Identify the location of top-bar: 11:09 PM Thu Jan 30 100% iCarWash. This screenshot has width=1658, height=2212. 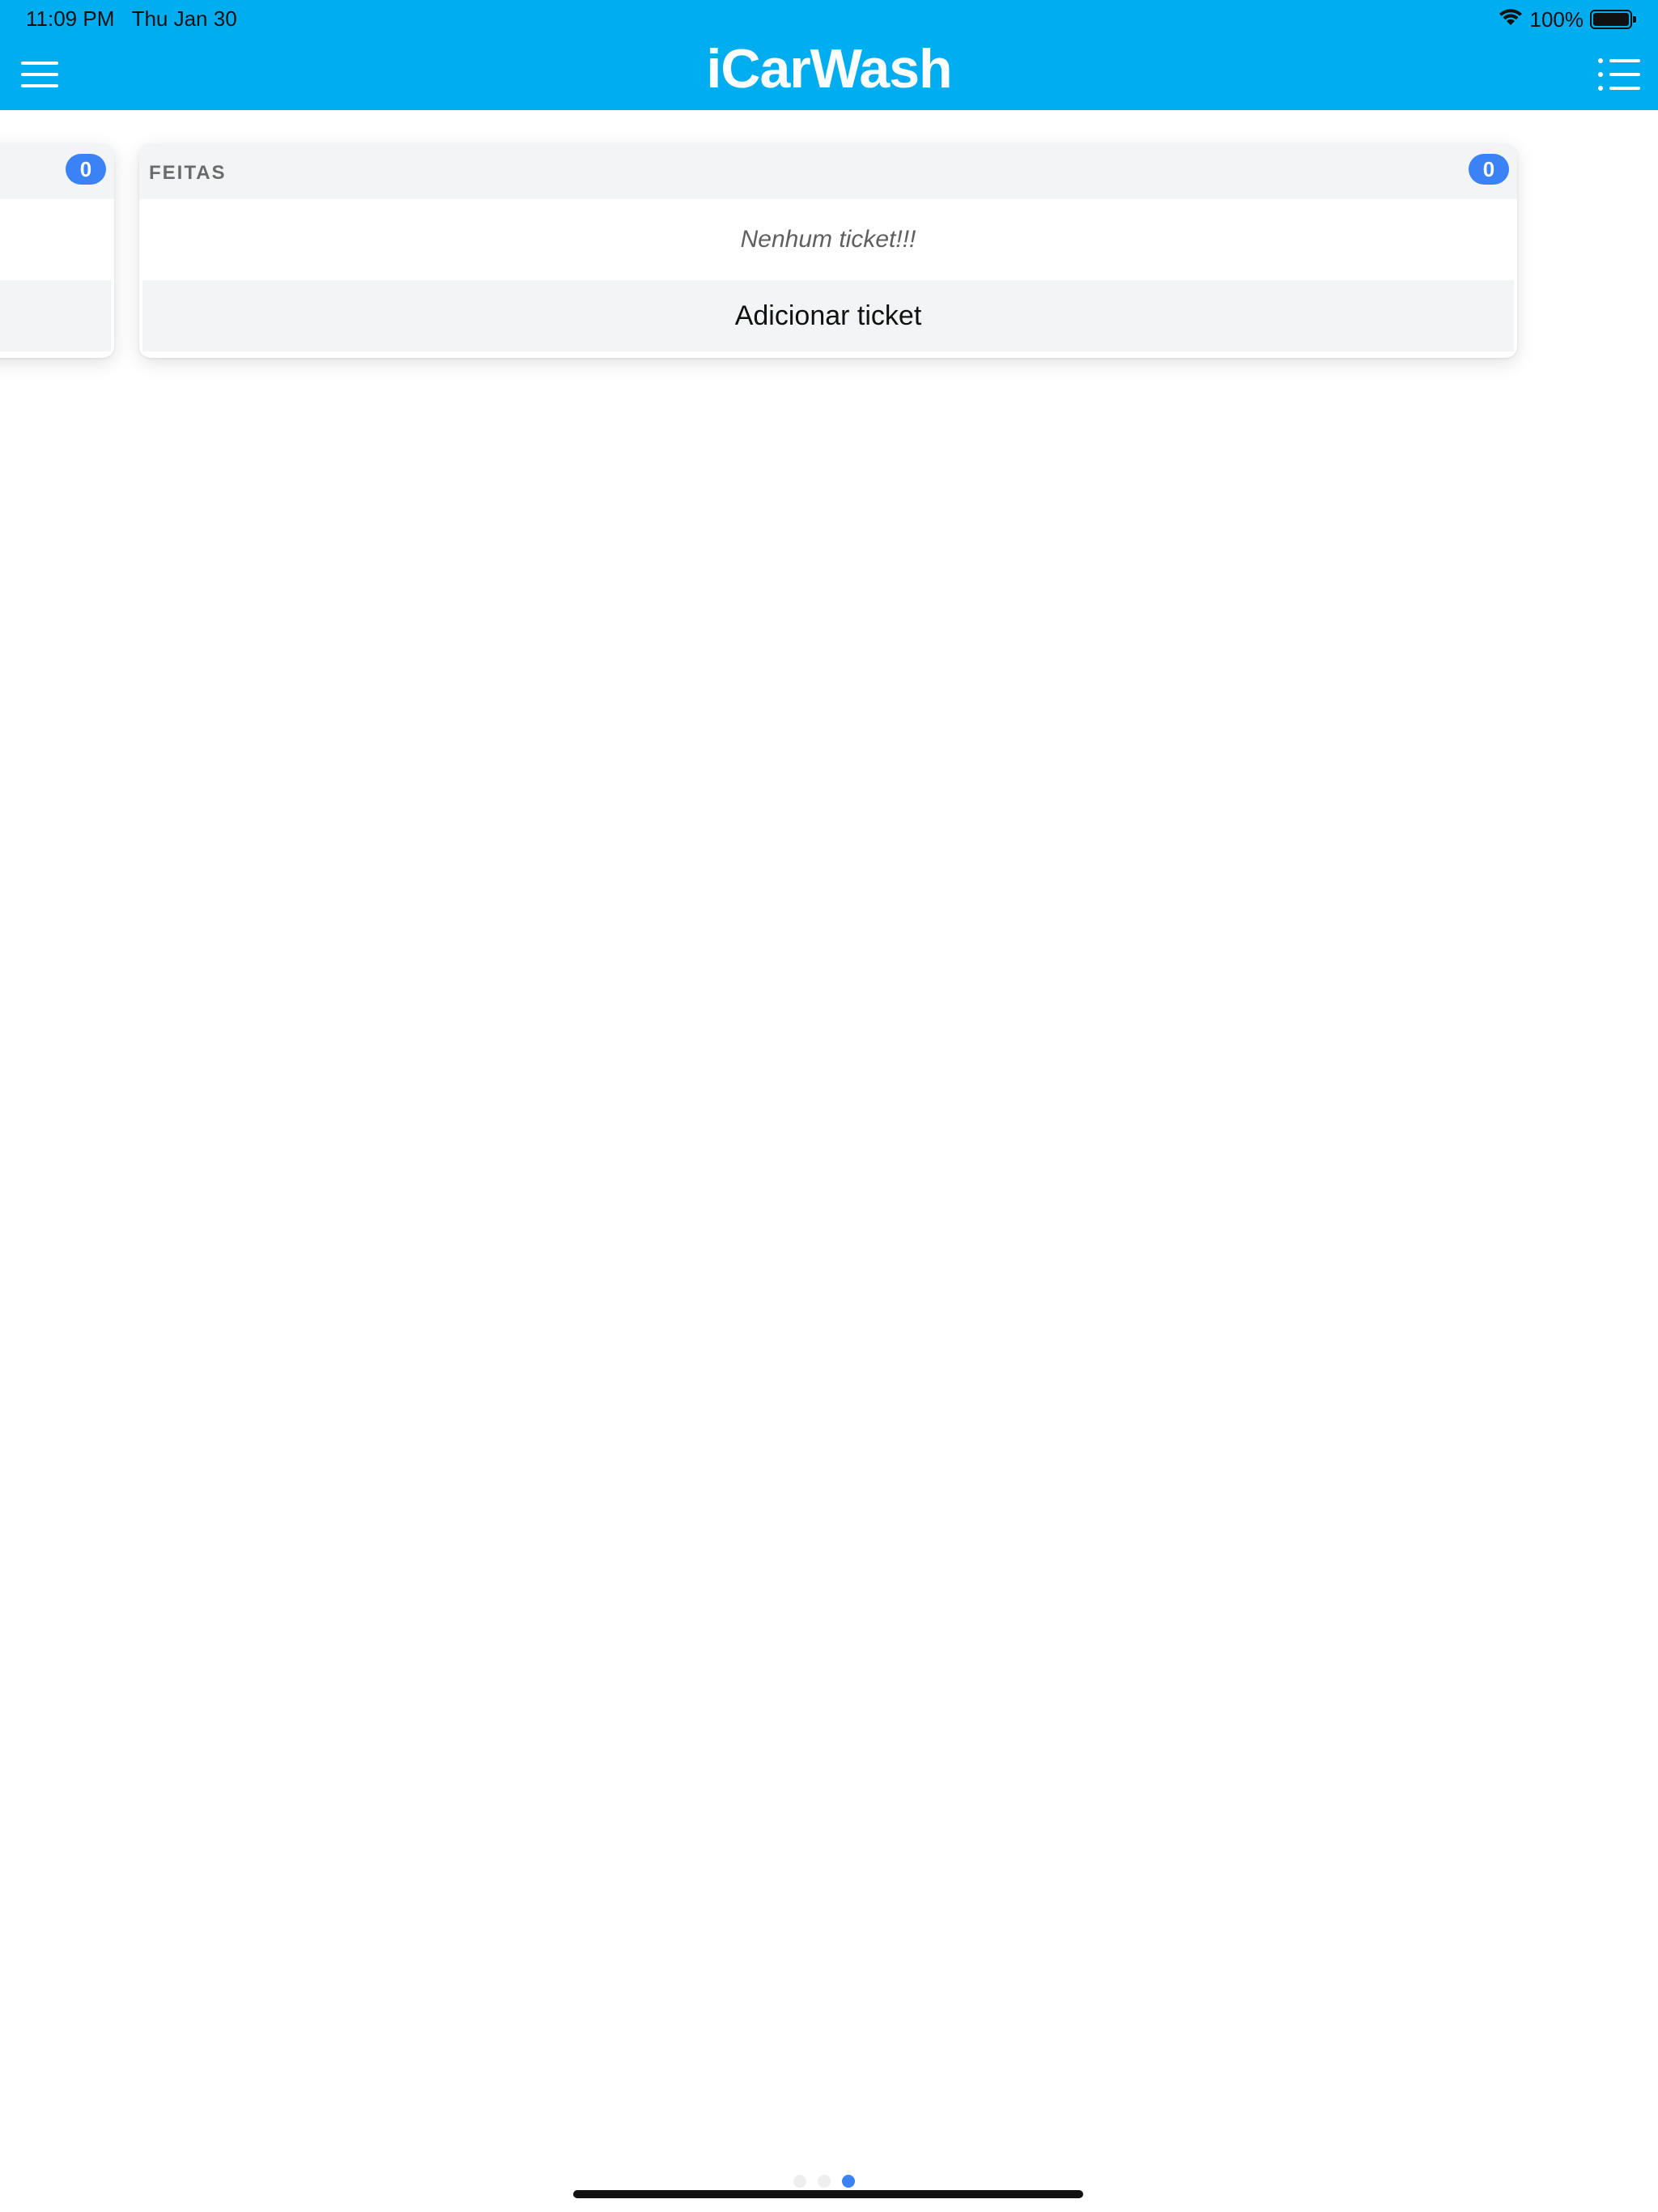
(829, 55).